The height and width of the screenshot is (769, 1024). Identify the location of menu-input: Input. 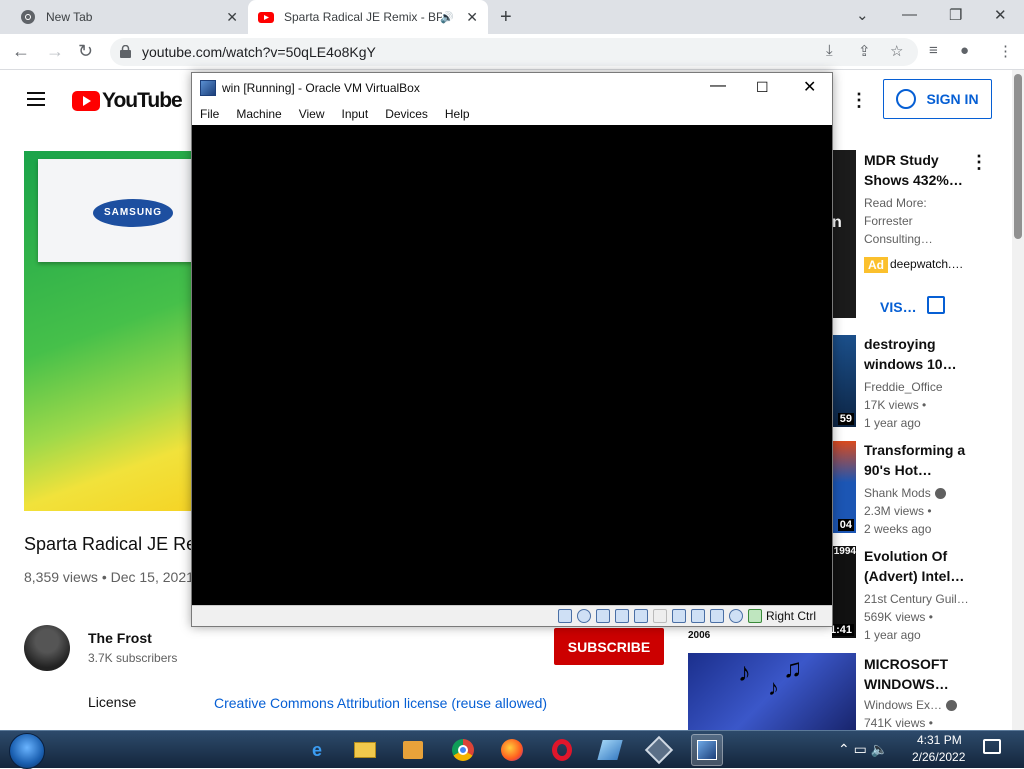
(355, 114).